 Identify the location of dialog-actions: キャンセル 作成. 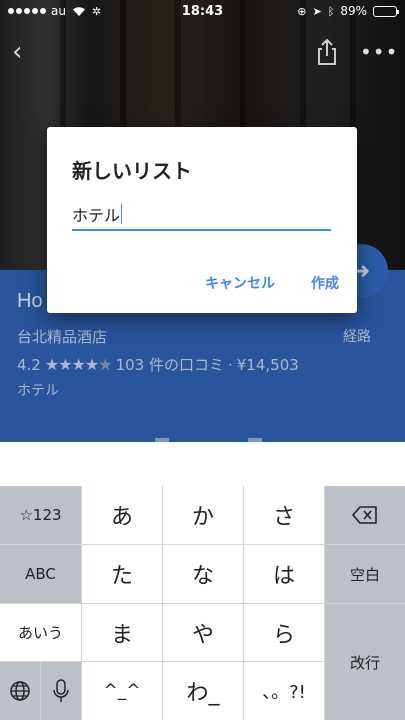
(272, 283).